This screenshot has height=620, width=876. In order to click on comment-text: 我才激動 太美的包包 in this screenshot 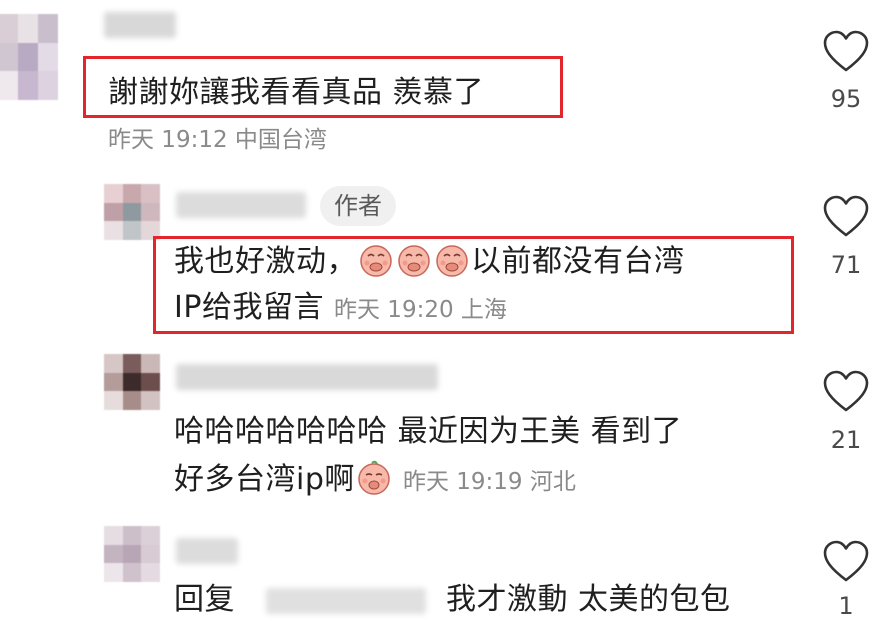, I will do `click(588, 599)`.